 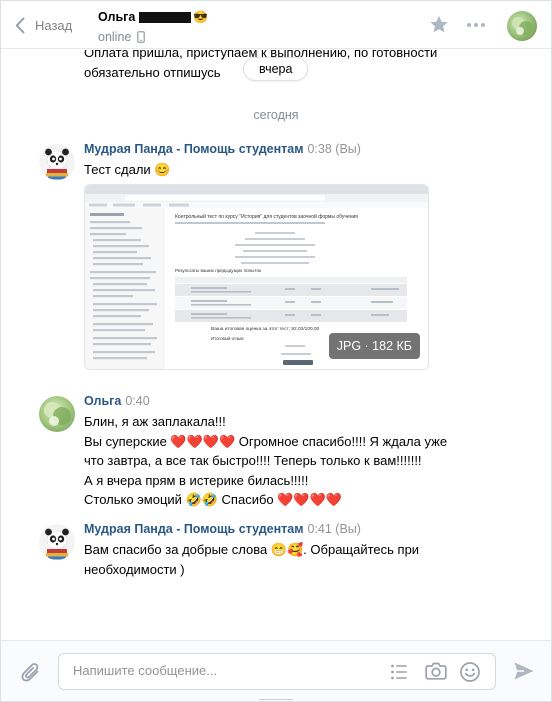 I want to click on peer-info: Ольга 😎 online, so click(x=153, y=27).